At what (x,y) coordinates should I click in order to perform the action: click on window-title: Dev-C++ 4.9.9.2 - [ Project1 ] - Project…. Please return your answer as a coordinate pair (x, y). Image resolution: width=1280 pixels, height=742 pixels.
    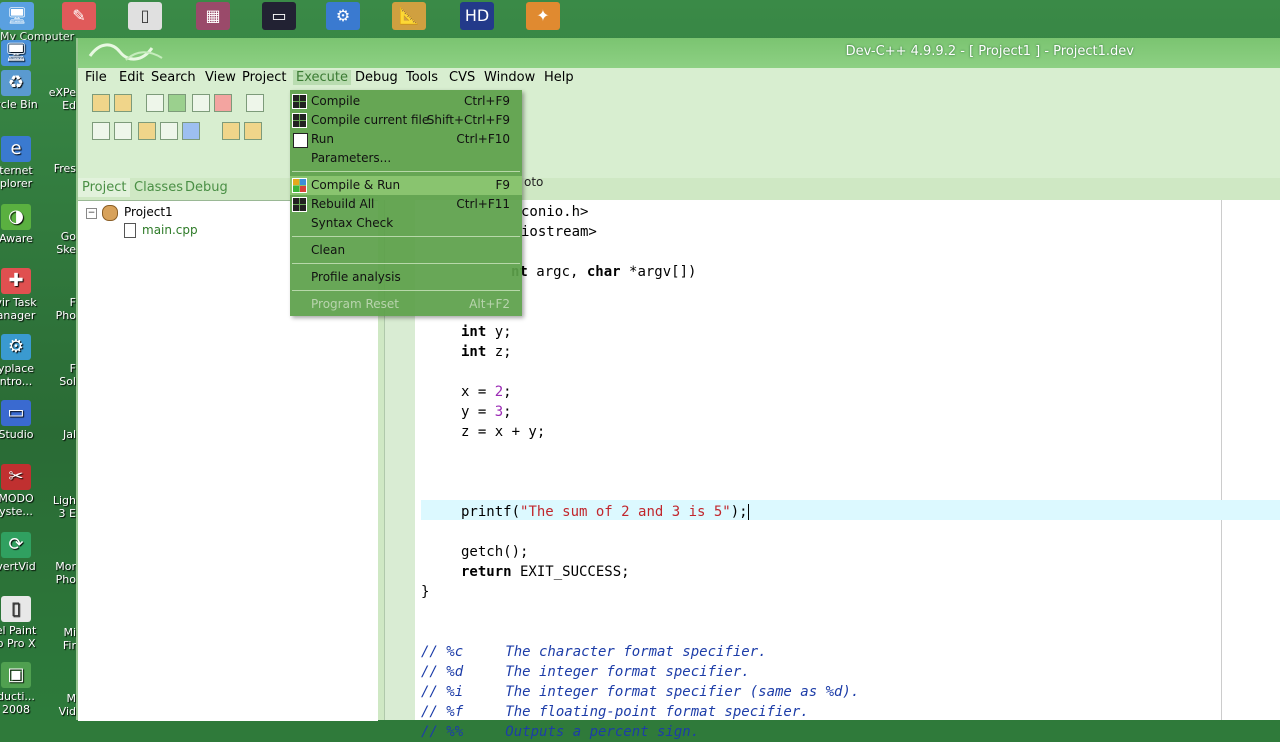
    Looking at the image, I should click on (989, 51).